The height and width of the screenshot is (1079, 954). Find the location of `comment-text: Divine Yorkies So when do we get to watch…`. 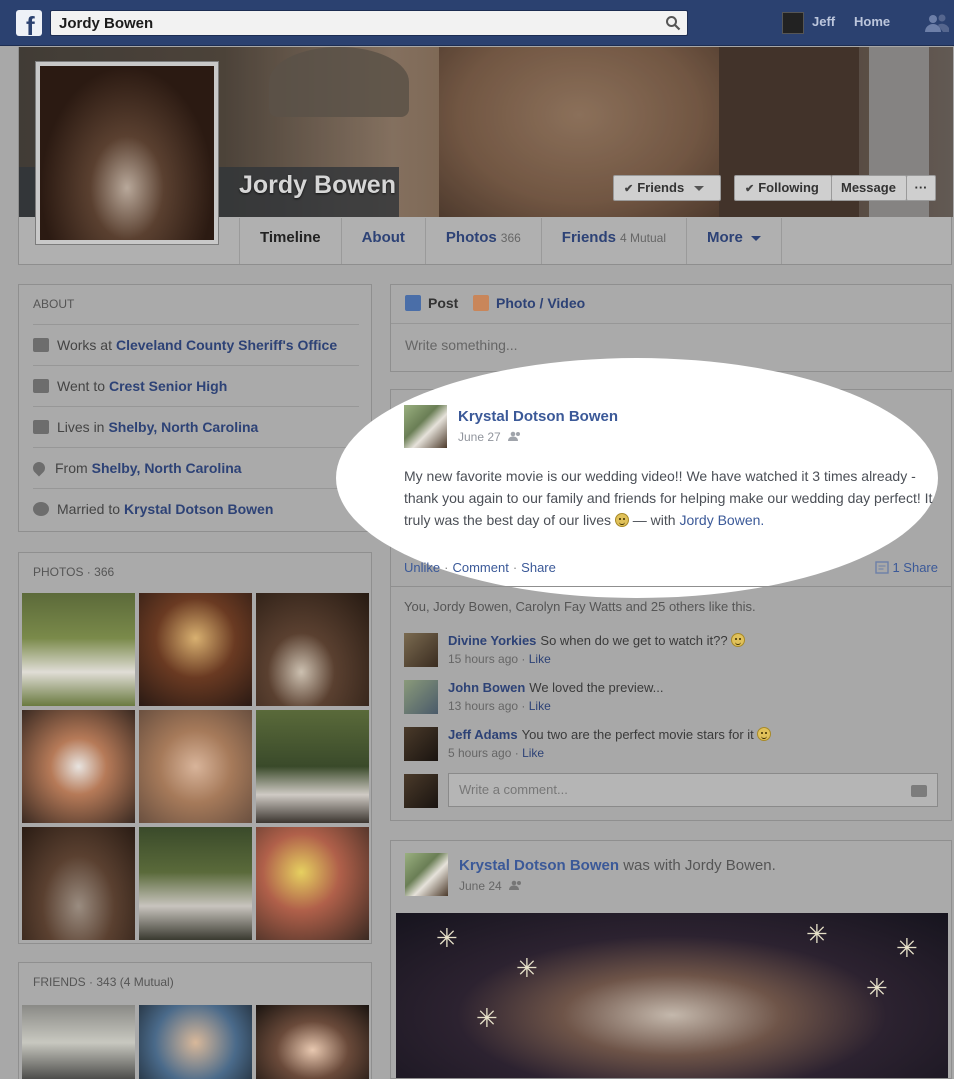

comment-text: Divine Yorkies So when do we get to watch… is located at coordinates (597, 640).